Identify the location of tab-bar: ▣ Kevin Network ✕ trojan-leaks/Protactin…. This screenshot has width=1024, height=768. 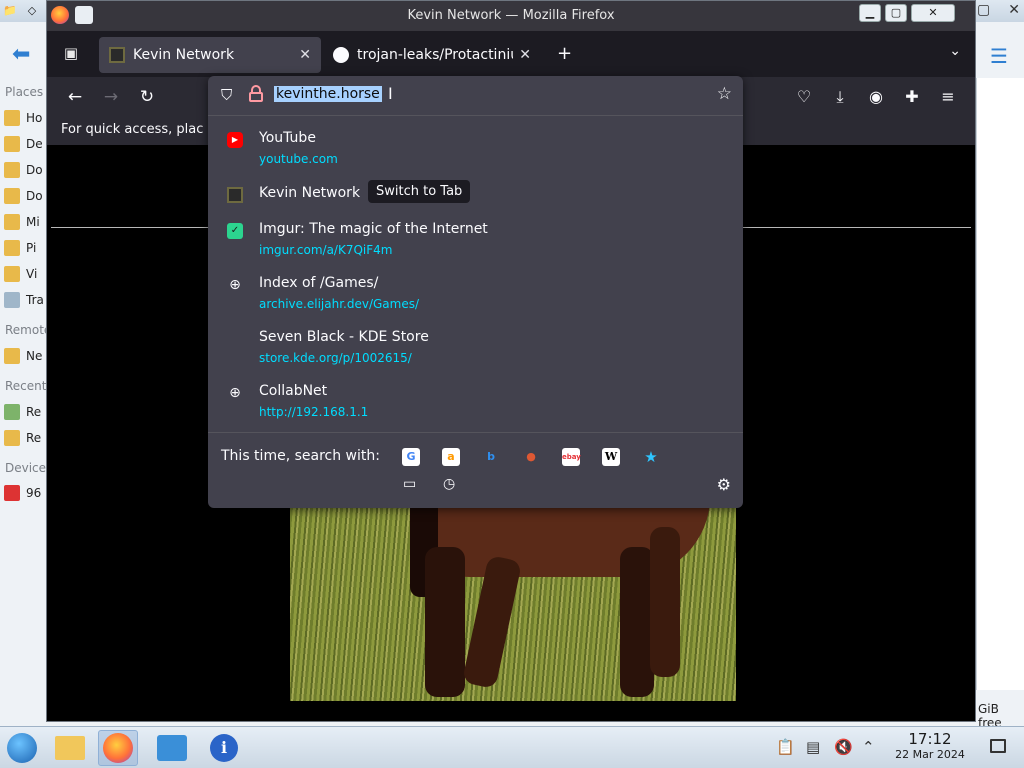
(511, 54).